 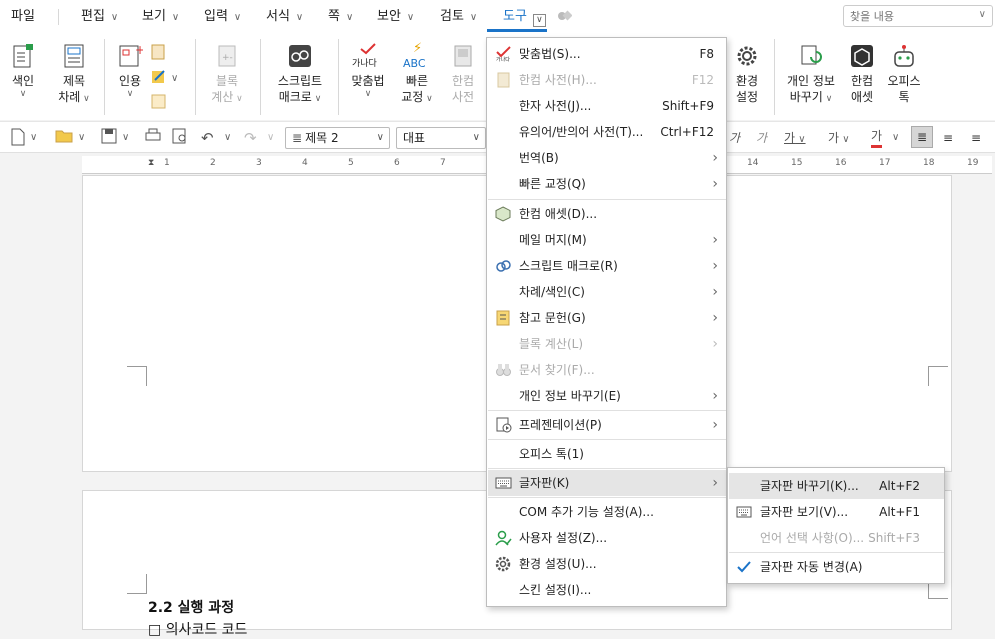 What do you see at coordinates (340, 17) in the screenshot?
I see `menu-page: 쪽 ∨` at bounding box center [340, 17].